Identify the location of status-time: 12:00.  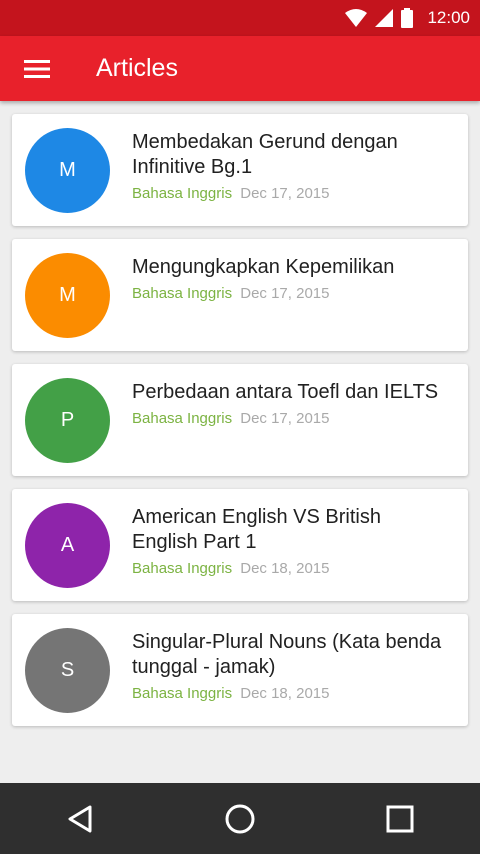
(448, 17).